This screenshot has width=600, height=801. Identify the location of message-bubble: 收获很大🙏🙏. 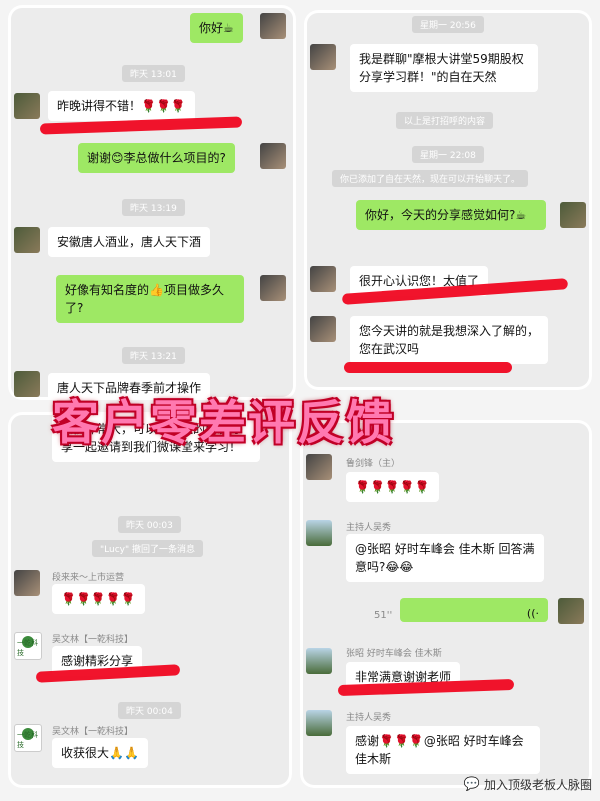
(100, 753).